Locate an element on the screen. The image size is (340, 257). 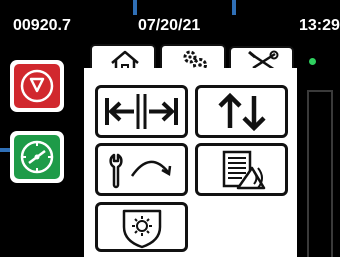
sun-shield-icon is located at coordinates (142, 229).